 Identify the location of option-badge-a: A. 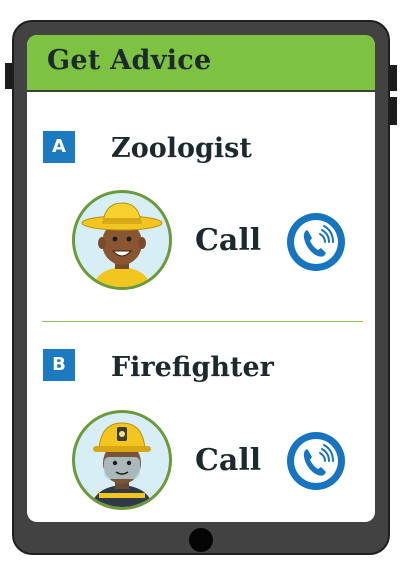
(59, 147).